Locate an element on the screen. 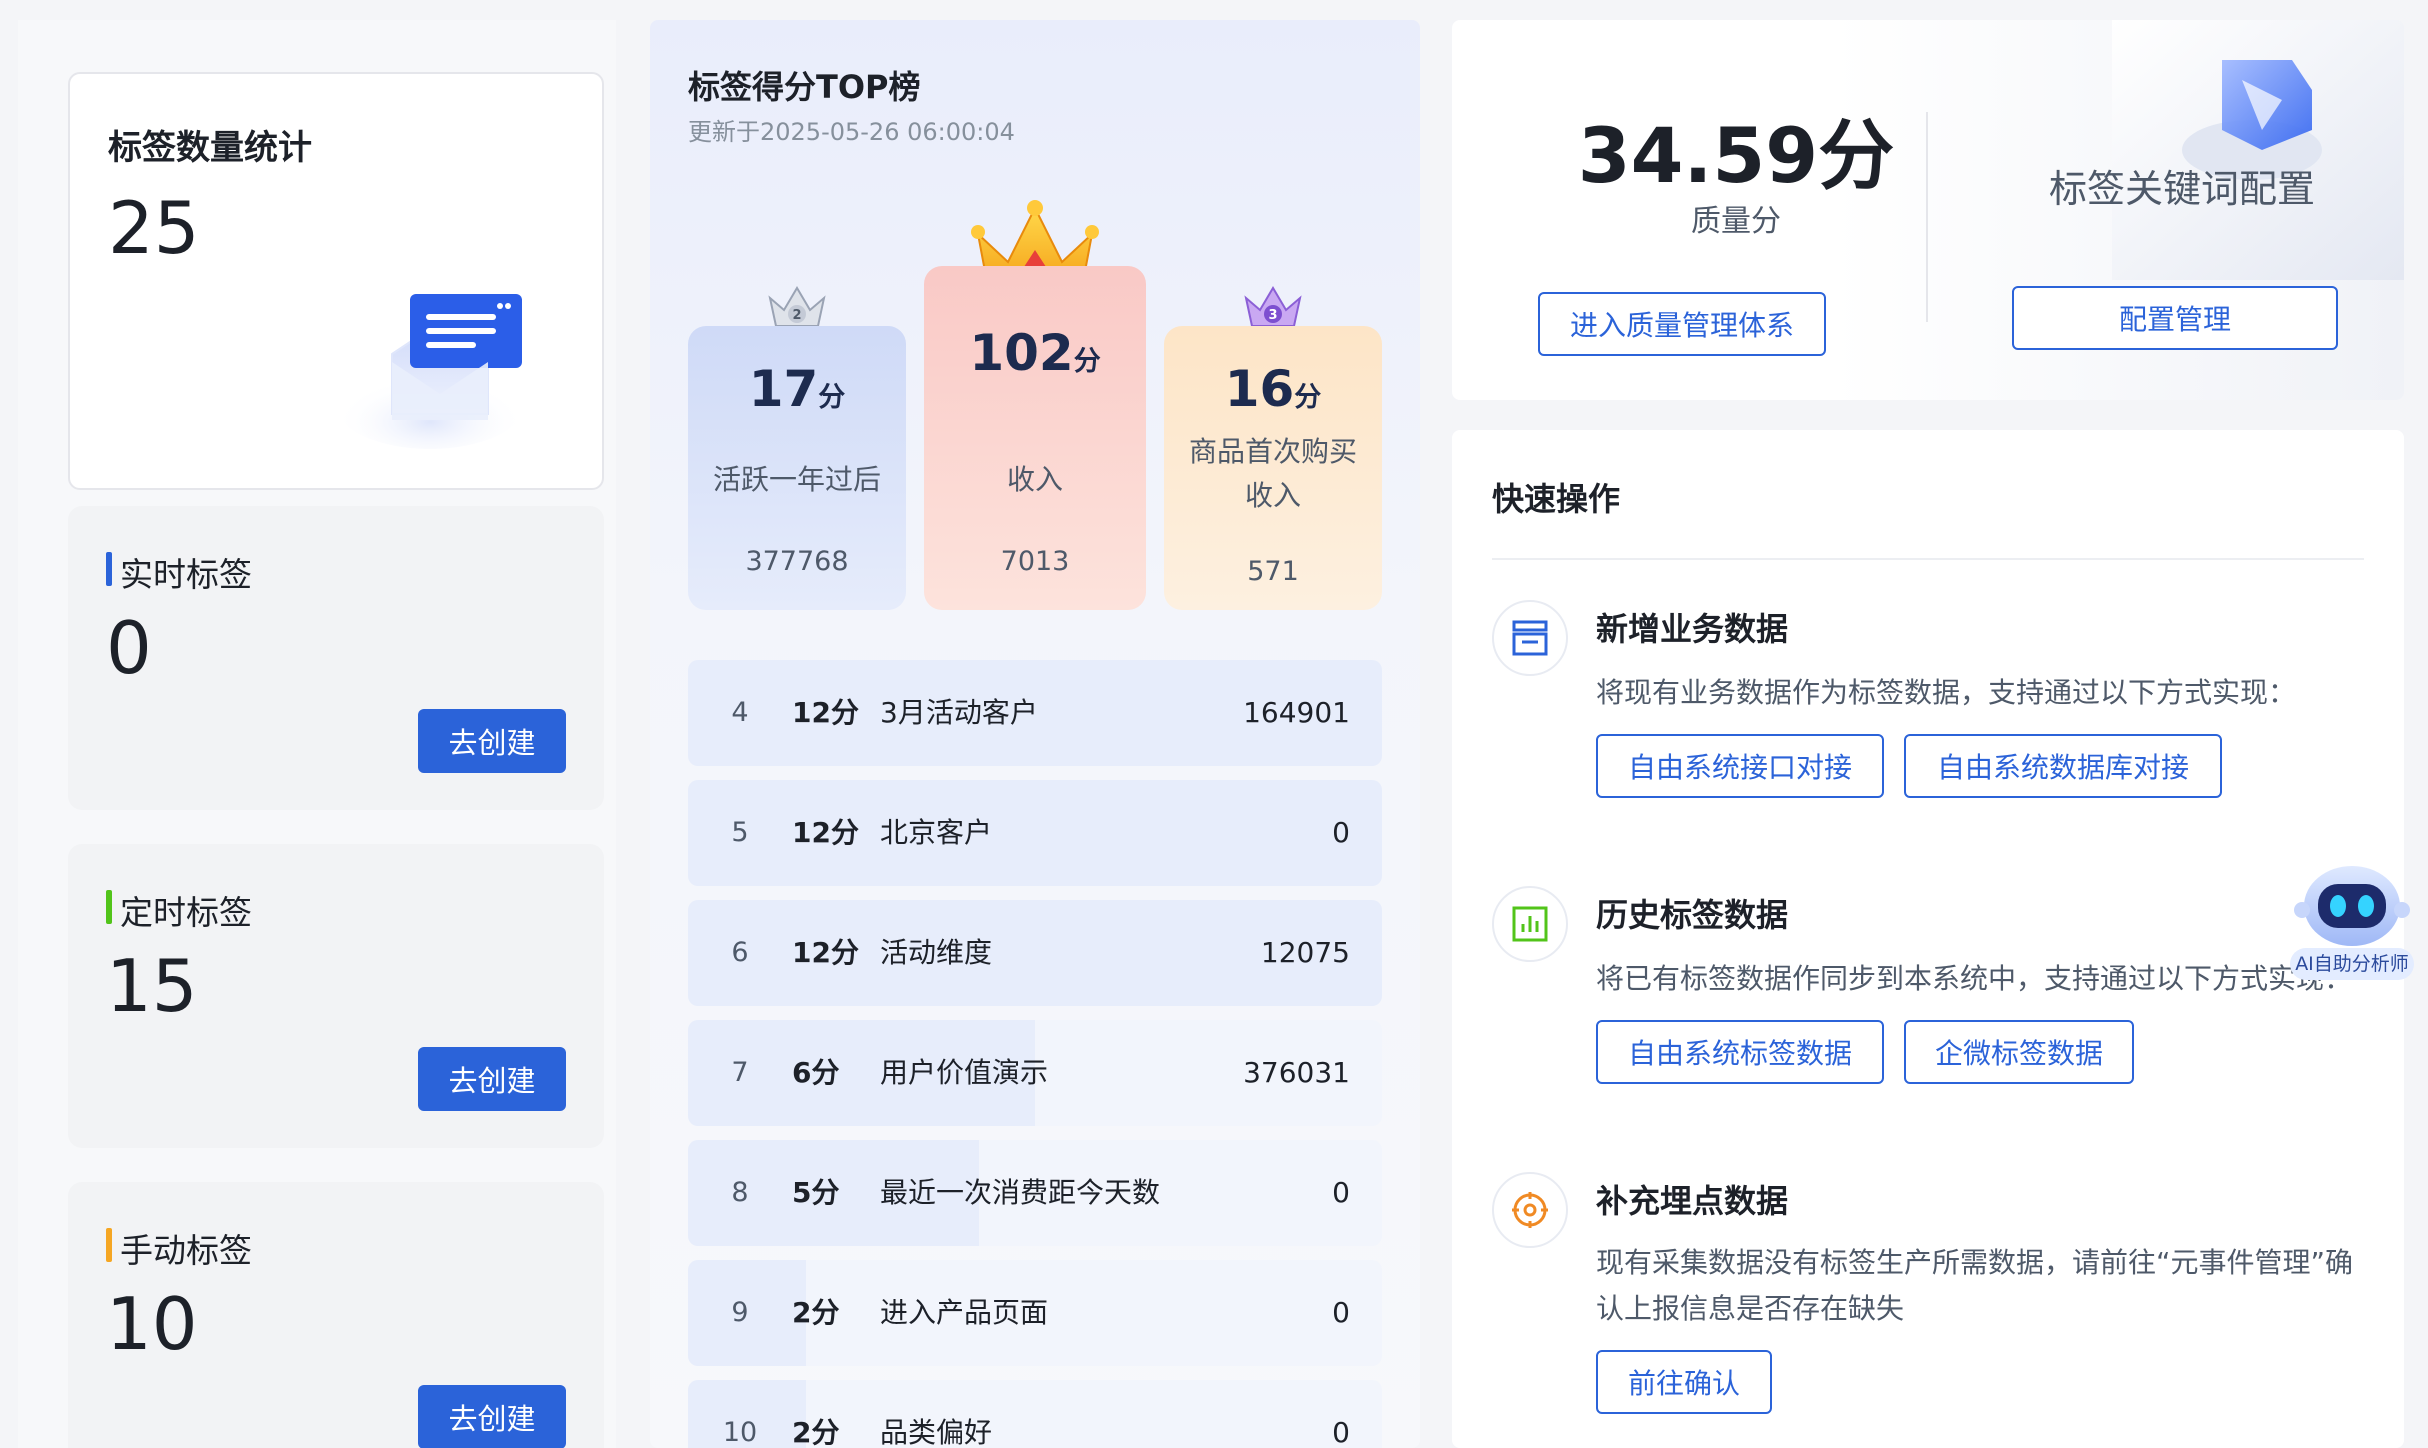 The image size is (2428, 1448). history-data-title: 历史标签数据 is located at coordinates (1692, 915).